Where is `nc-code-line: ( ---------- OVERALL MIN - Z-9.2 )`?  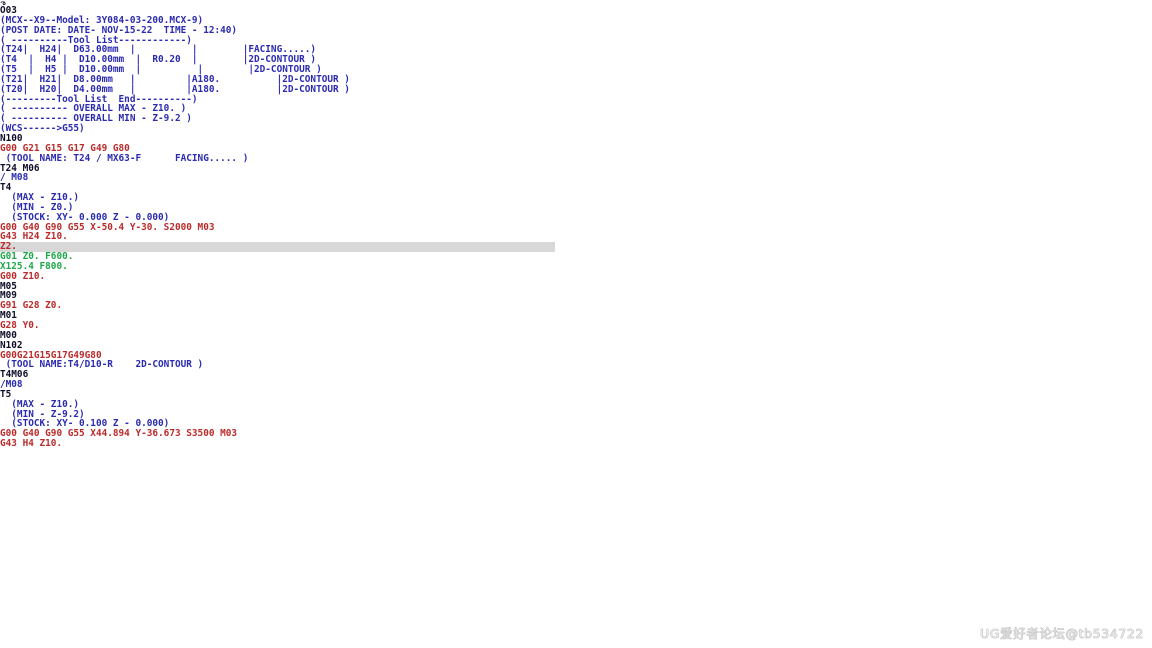 nc-code-line: ( ---------- OVERALL MIN - Z-9.2 ) is located at coordinates (576, 119).